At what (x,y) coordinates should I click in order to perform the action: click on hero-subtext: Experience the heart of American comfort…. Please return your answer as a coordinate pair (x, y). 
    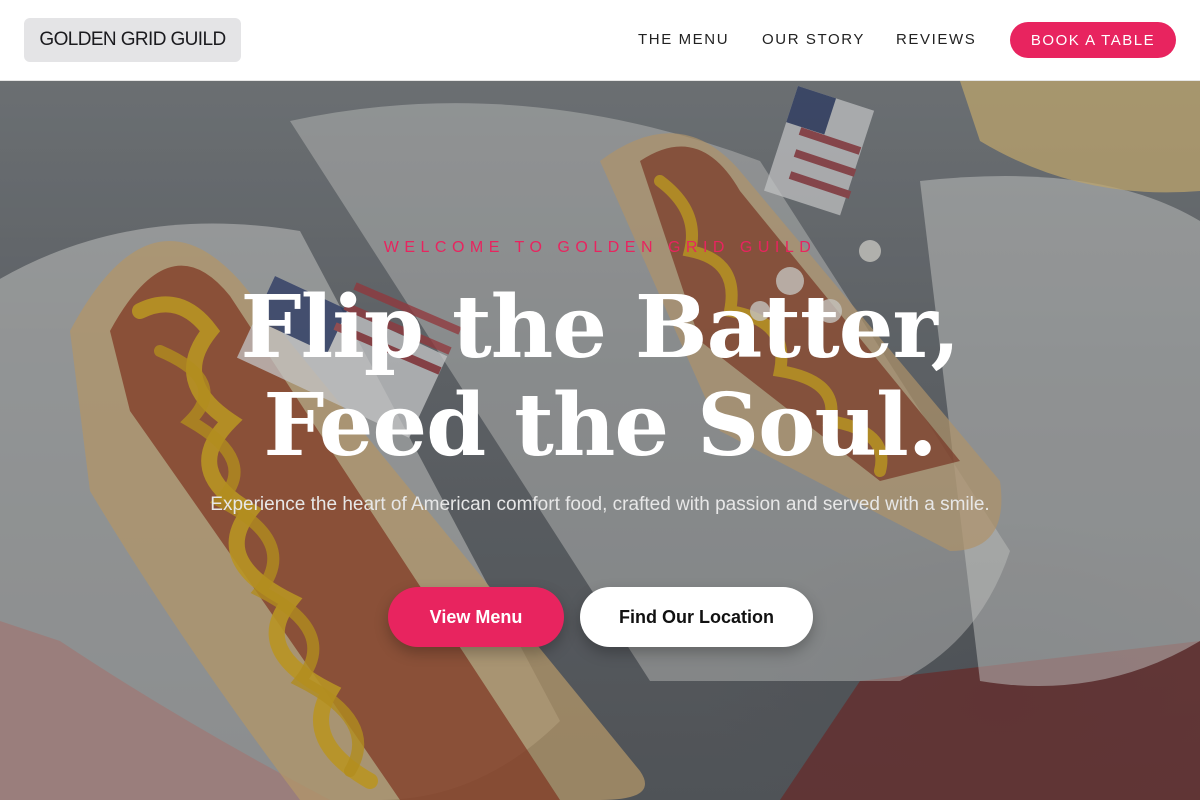
    Looking at the image, I should click on (600, 504).